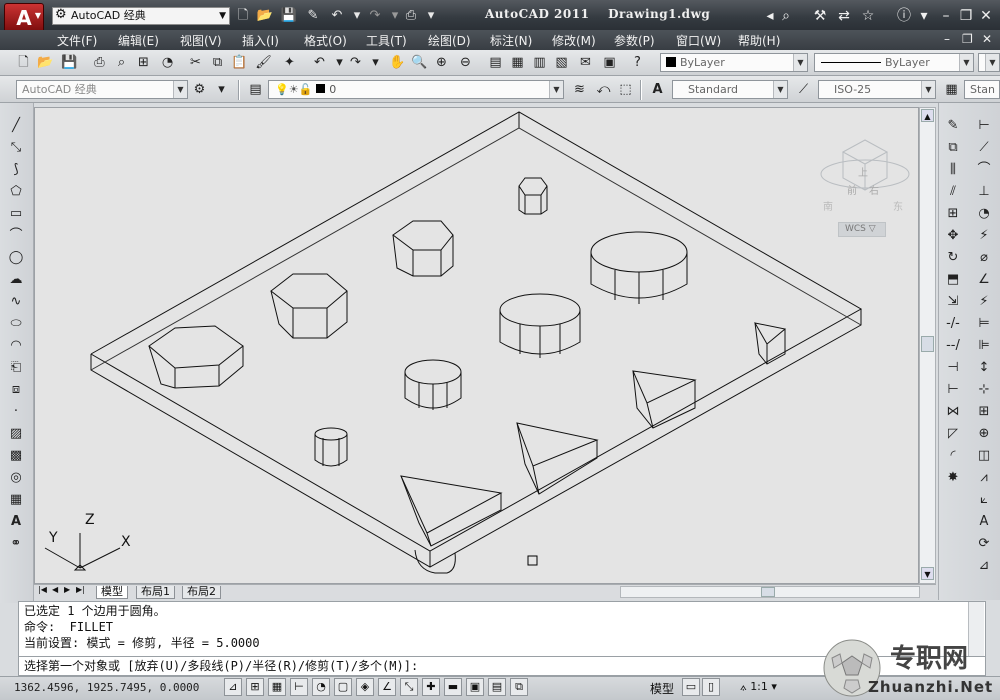  What do you see at coordinates (409, 687) in the screenshot?
I see `dynamic-ucs-icon: ⤡` at bounding box center [409, 687].